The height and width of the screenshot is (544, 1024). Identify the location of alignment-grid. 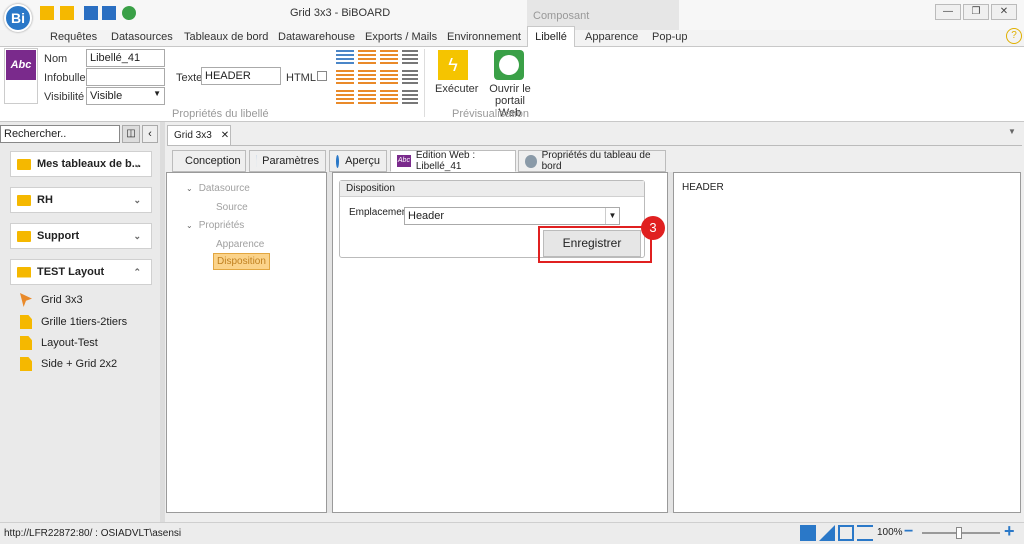
(377, 77).